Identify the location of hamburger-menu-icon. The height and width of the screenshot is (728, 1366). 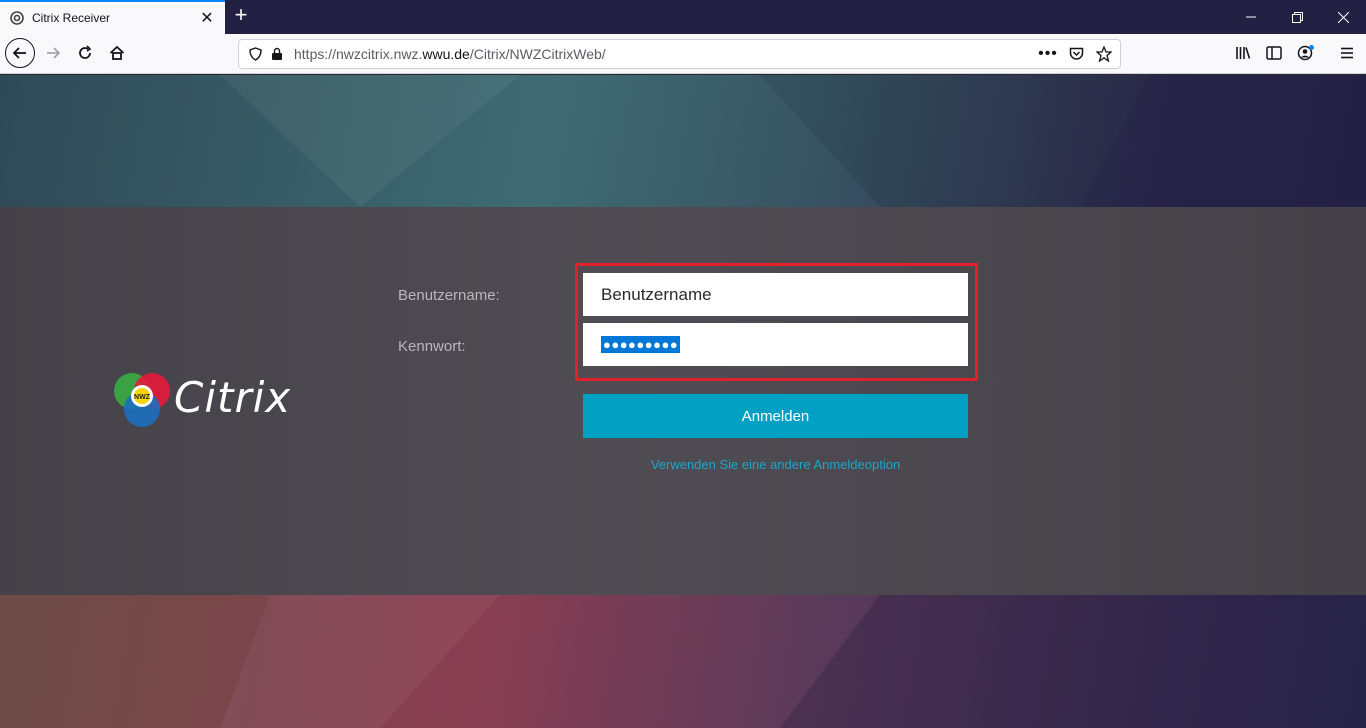
(1347, 53).